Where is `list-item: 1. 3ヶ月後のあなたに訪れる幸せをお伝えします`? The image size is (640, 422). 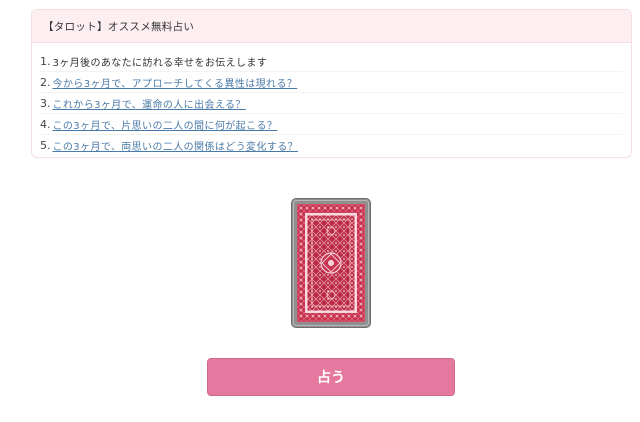
list-item: 1. 3ヶ月後のあなたに訪れる幸せをお伝えします is located at coordinates (331, 61).